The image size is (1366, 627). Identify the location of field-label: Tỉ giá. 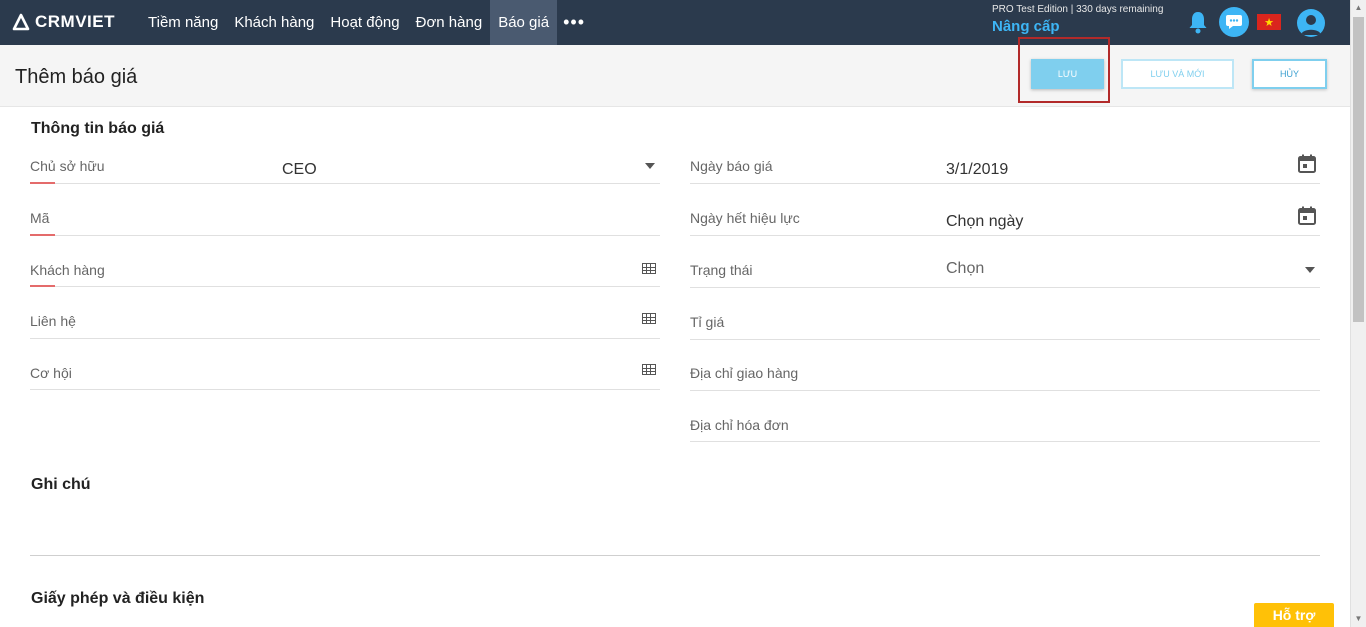
(707, 322).